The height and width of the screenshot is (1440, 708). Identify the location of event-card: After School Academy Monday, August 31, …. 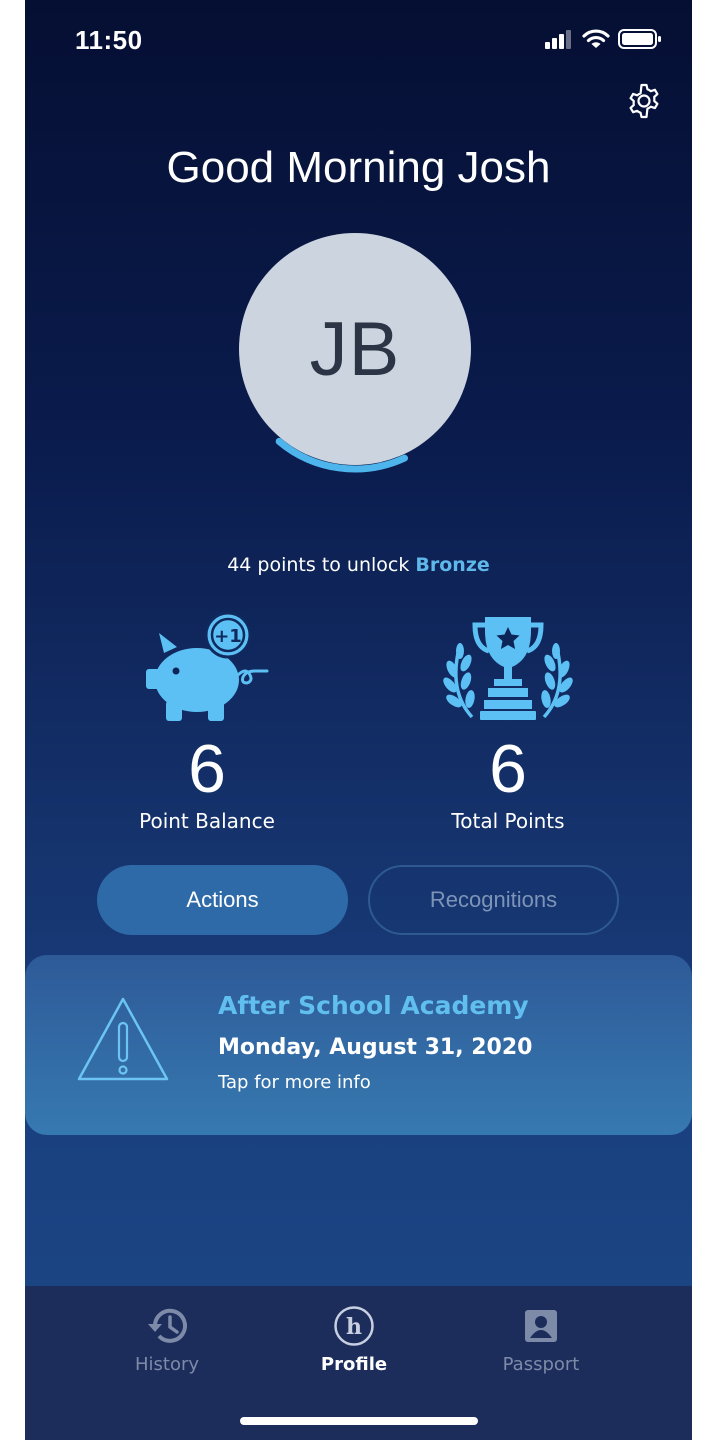
(358, 1045).